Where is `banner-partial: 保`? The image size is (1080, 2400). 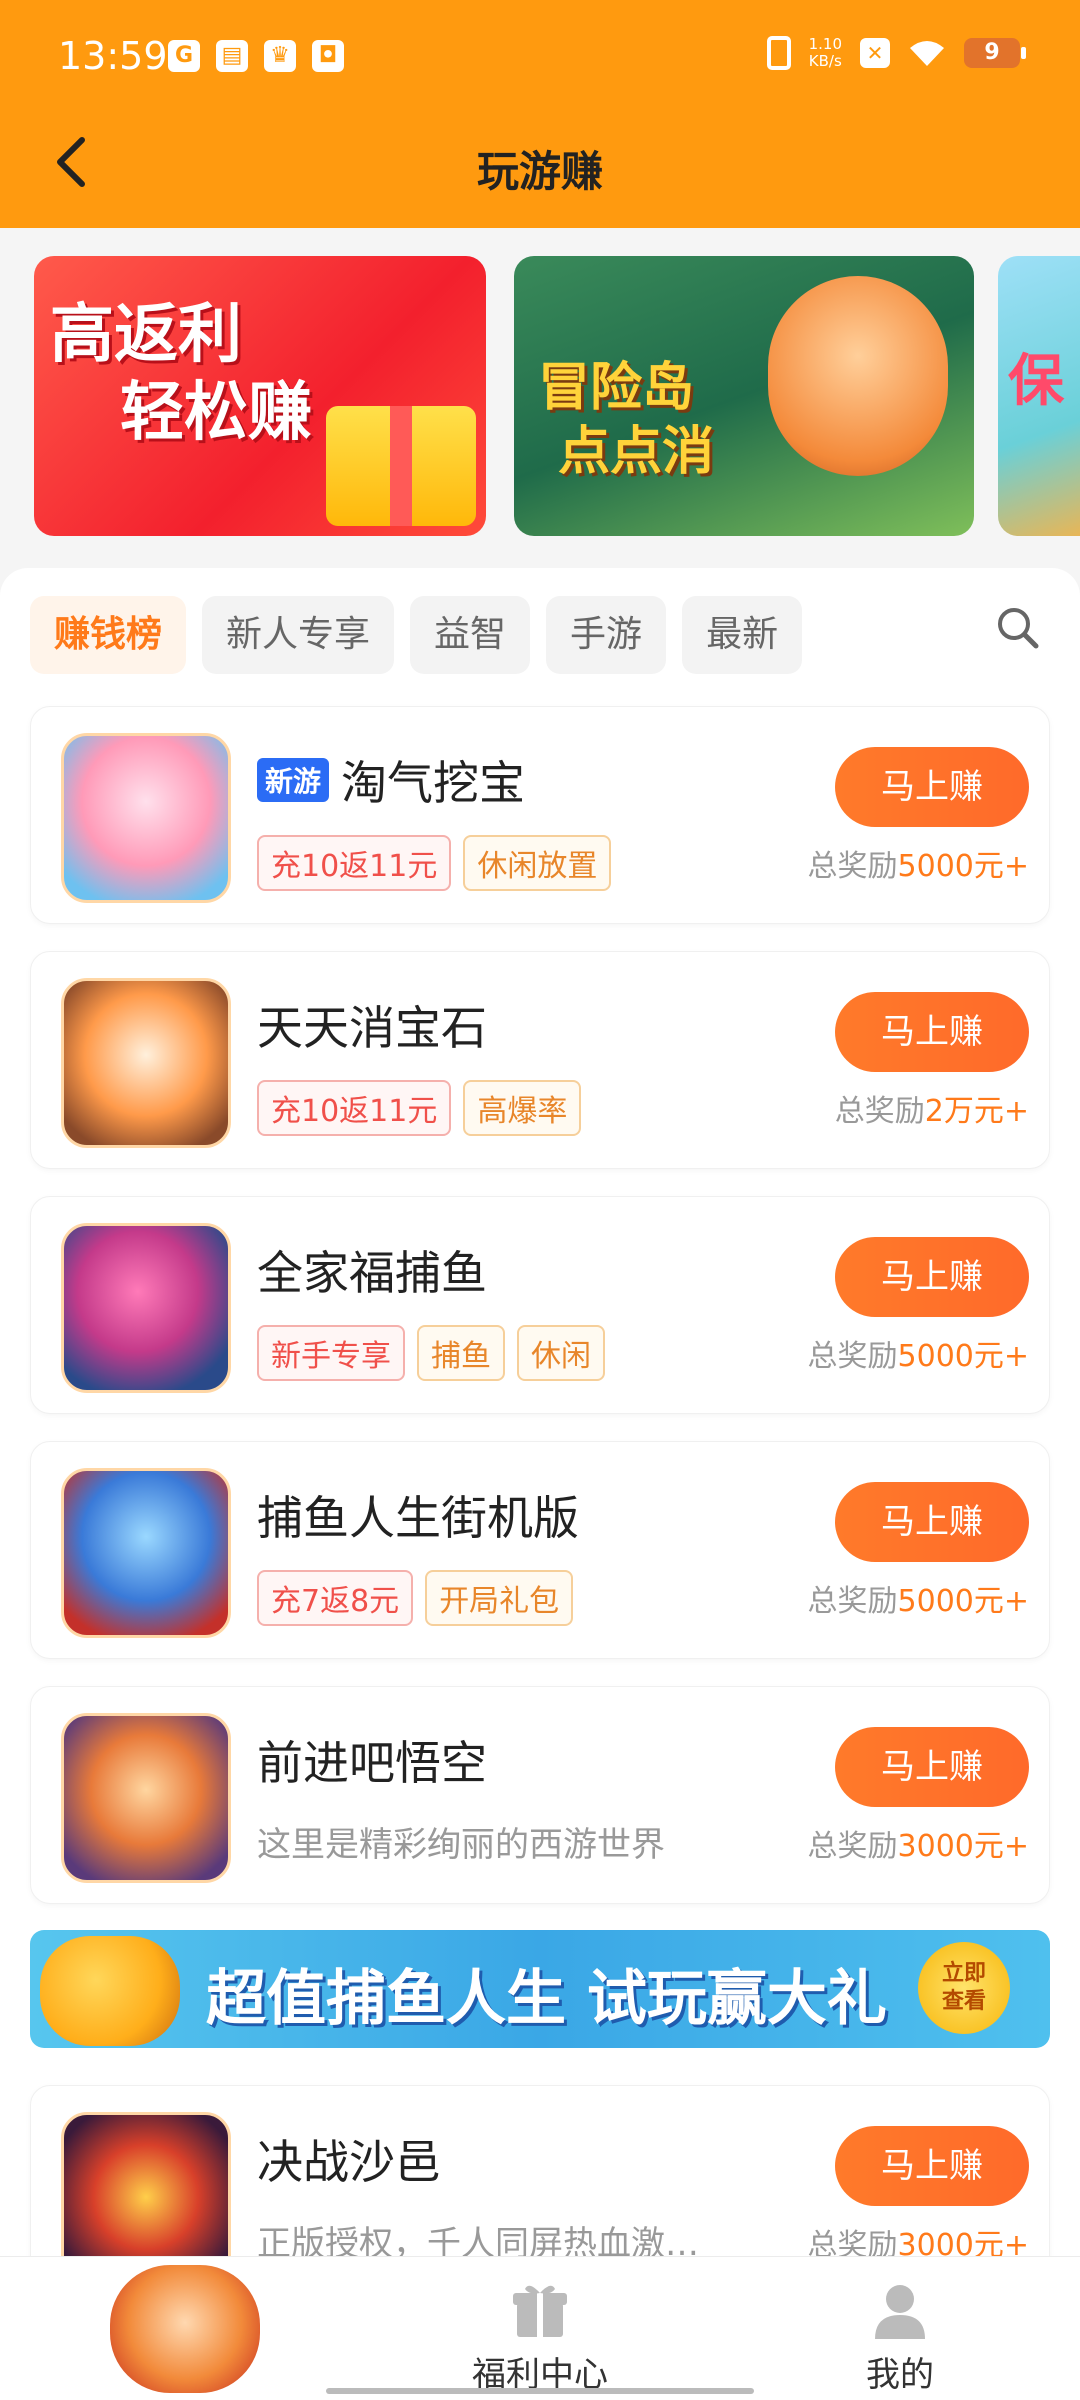 banner-partial: 保 is located at coordinates (1039, 396).